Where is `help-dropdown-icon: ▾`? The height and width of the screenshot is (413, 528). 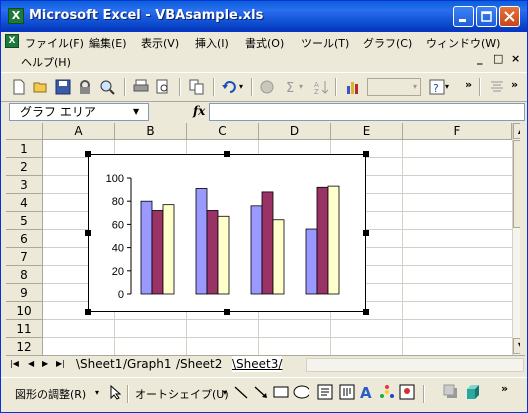 help-dropdown-icon: ▾ is located at coordinates (447, 86).